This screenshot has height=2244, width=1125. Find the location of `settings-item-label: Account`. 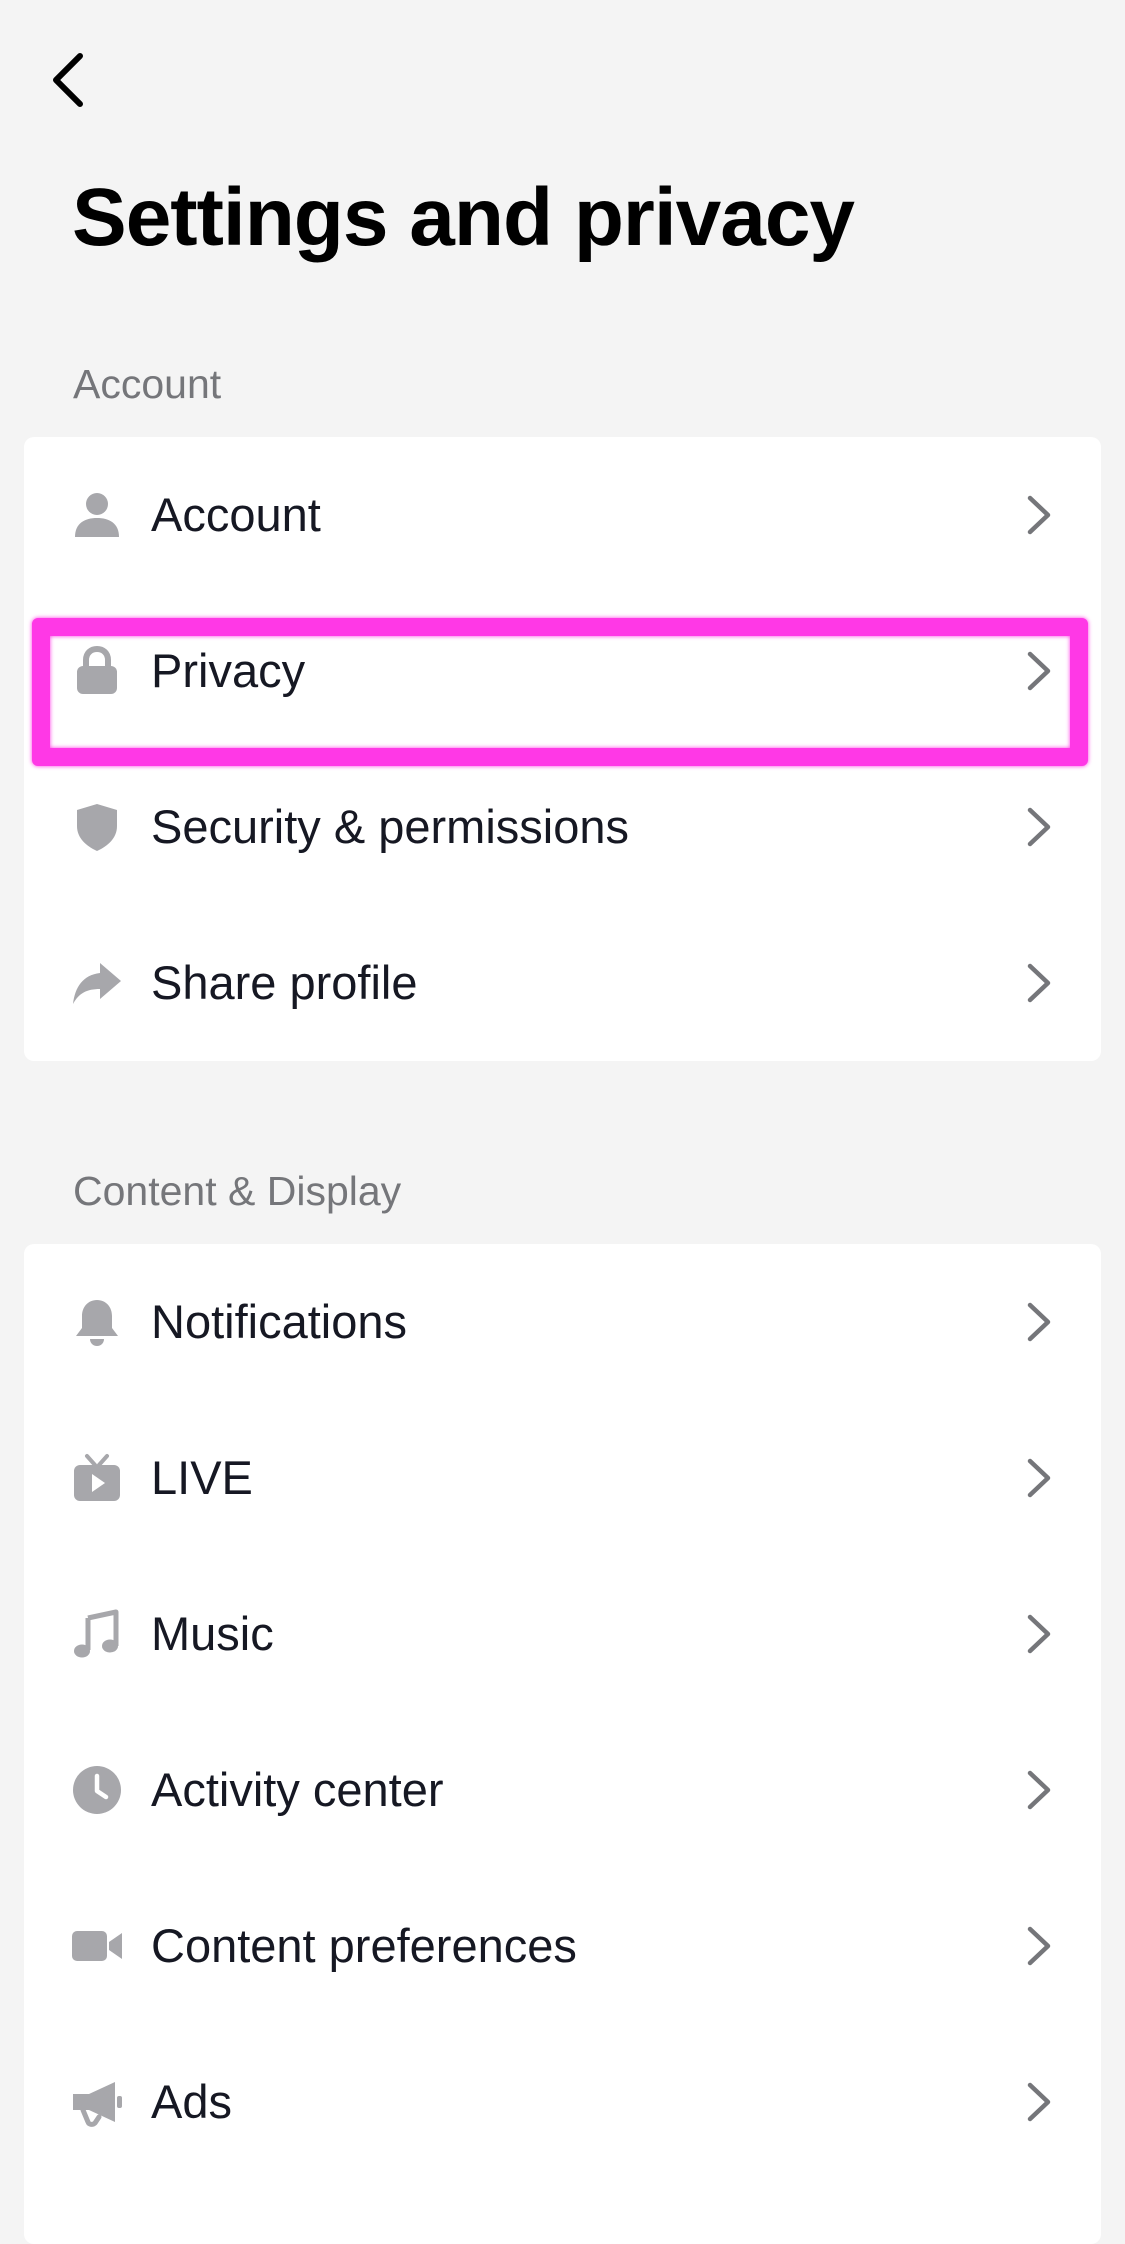

settings-item-label: Account is located at coordinates (236, 514).